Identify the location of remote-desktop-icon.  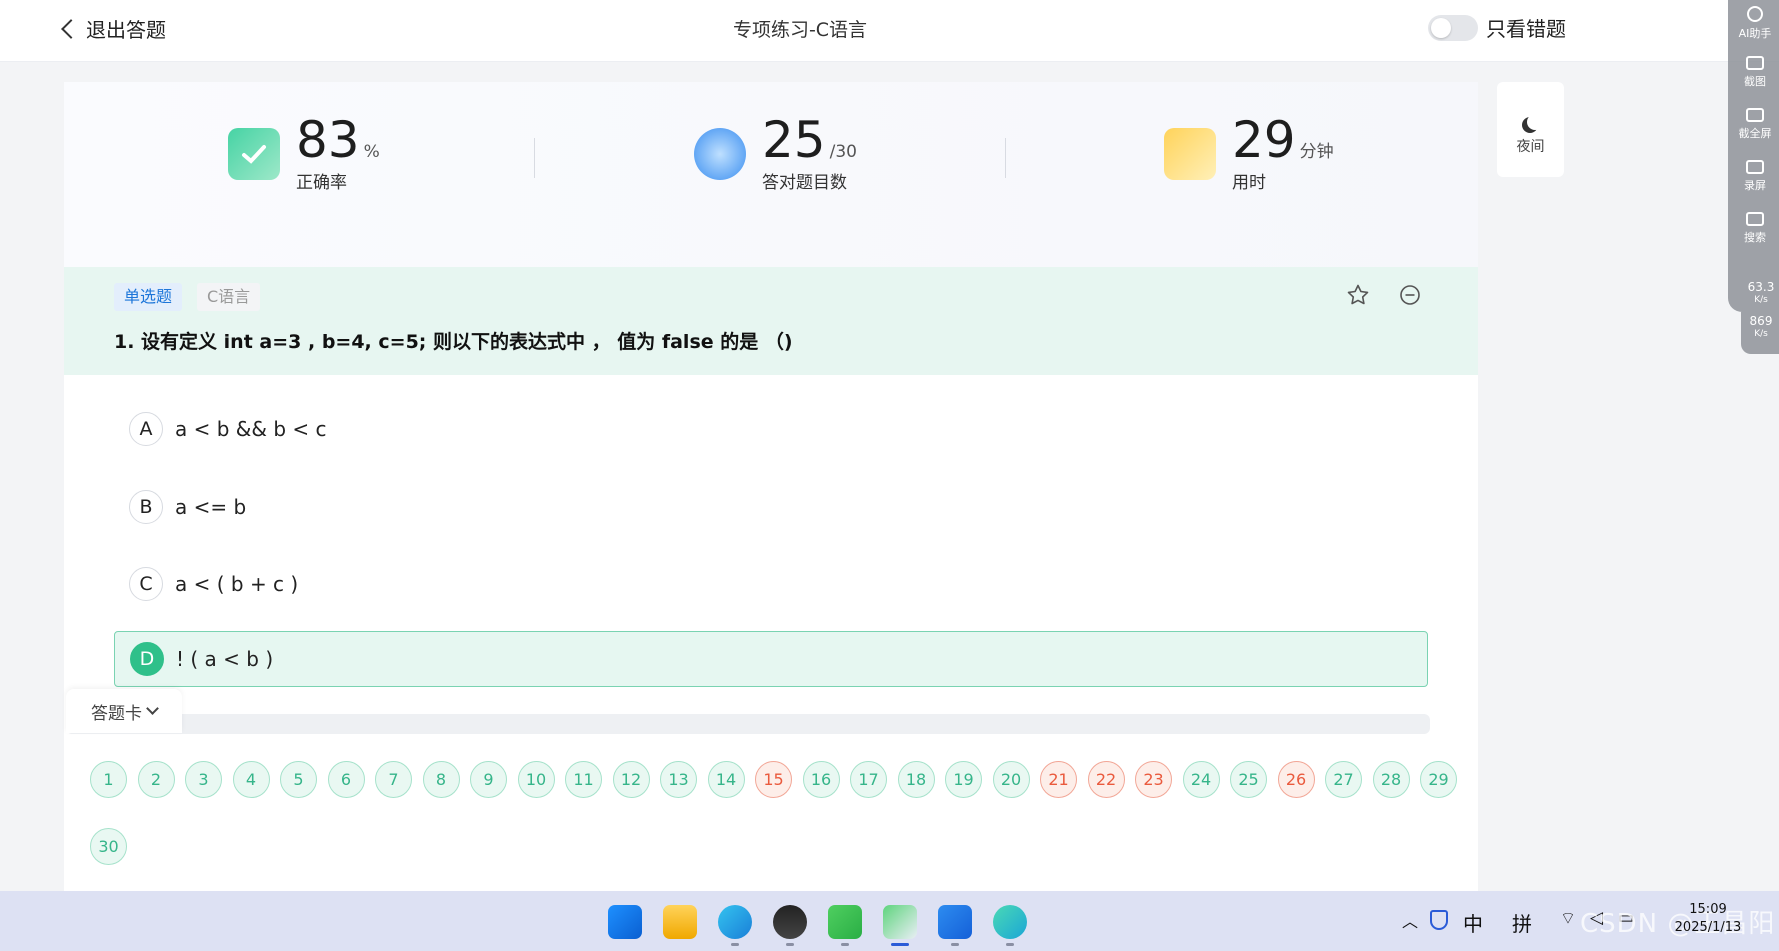
(900, 922).